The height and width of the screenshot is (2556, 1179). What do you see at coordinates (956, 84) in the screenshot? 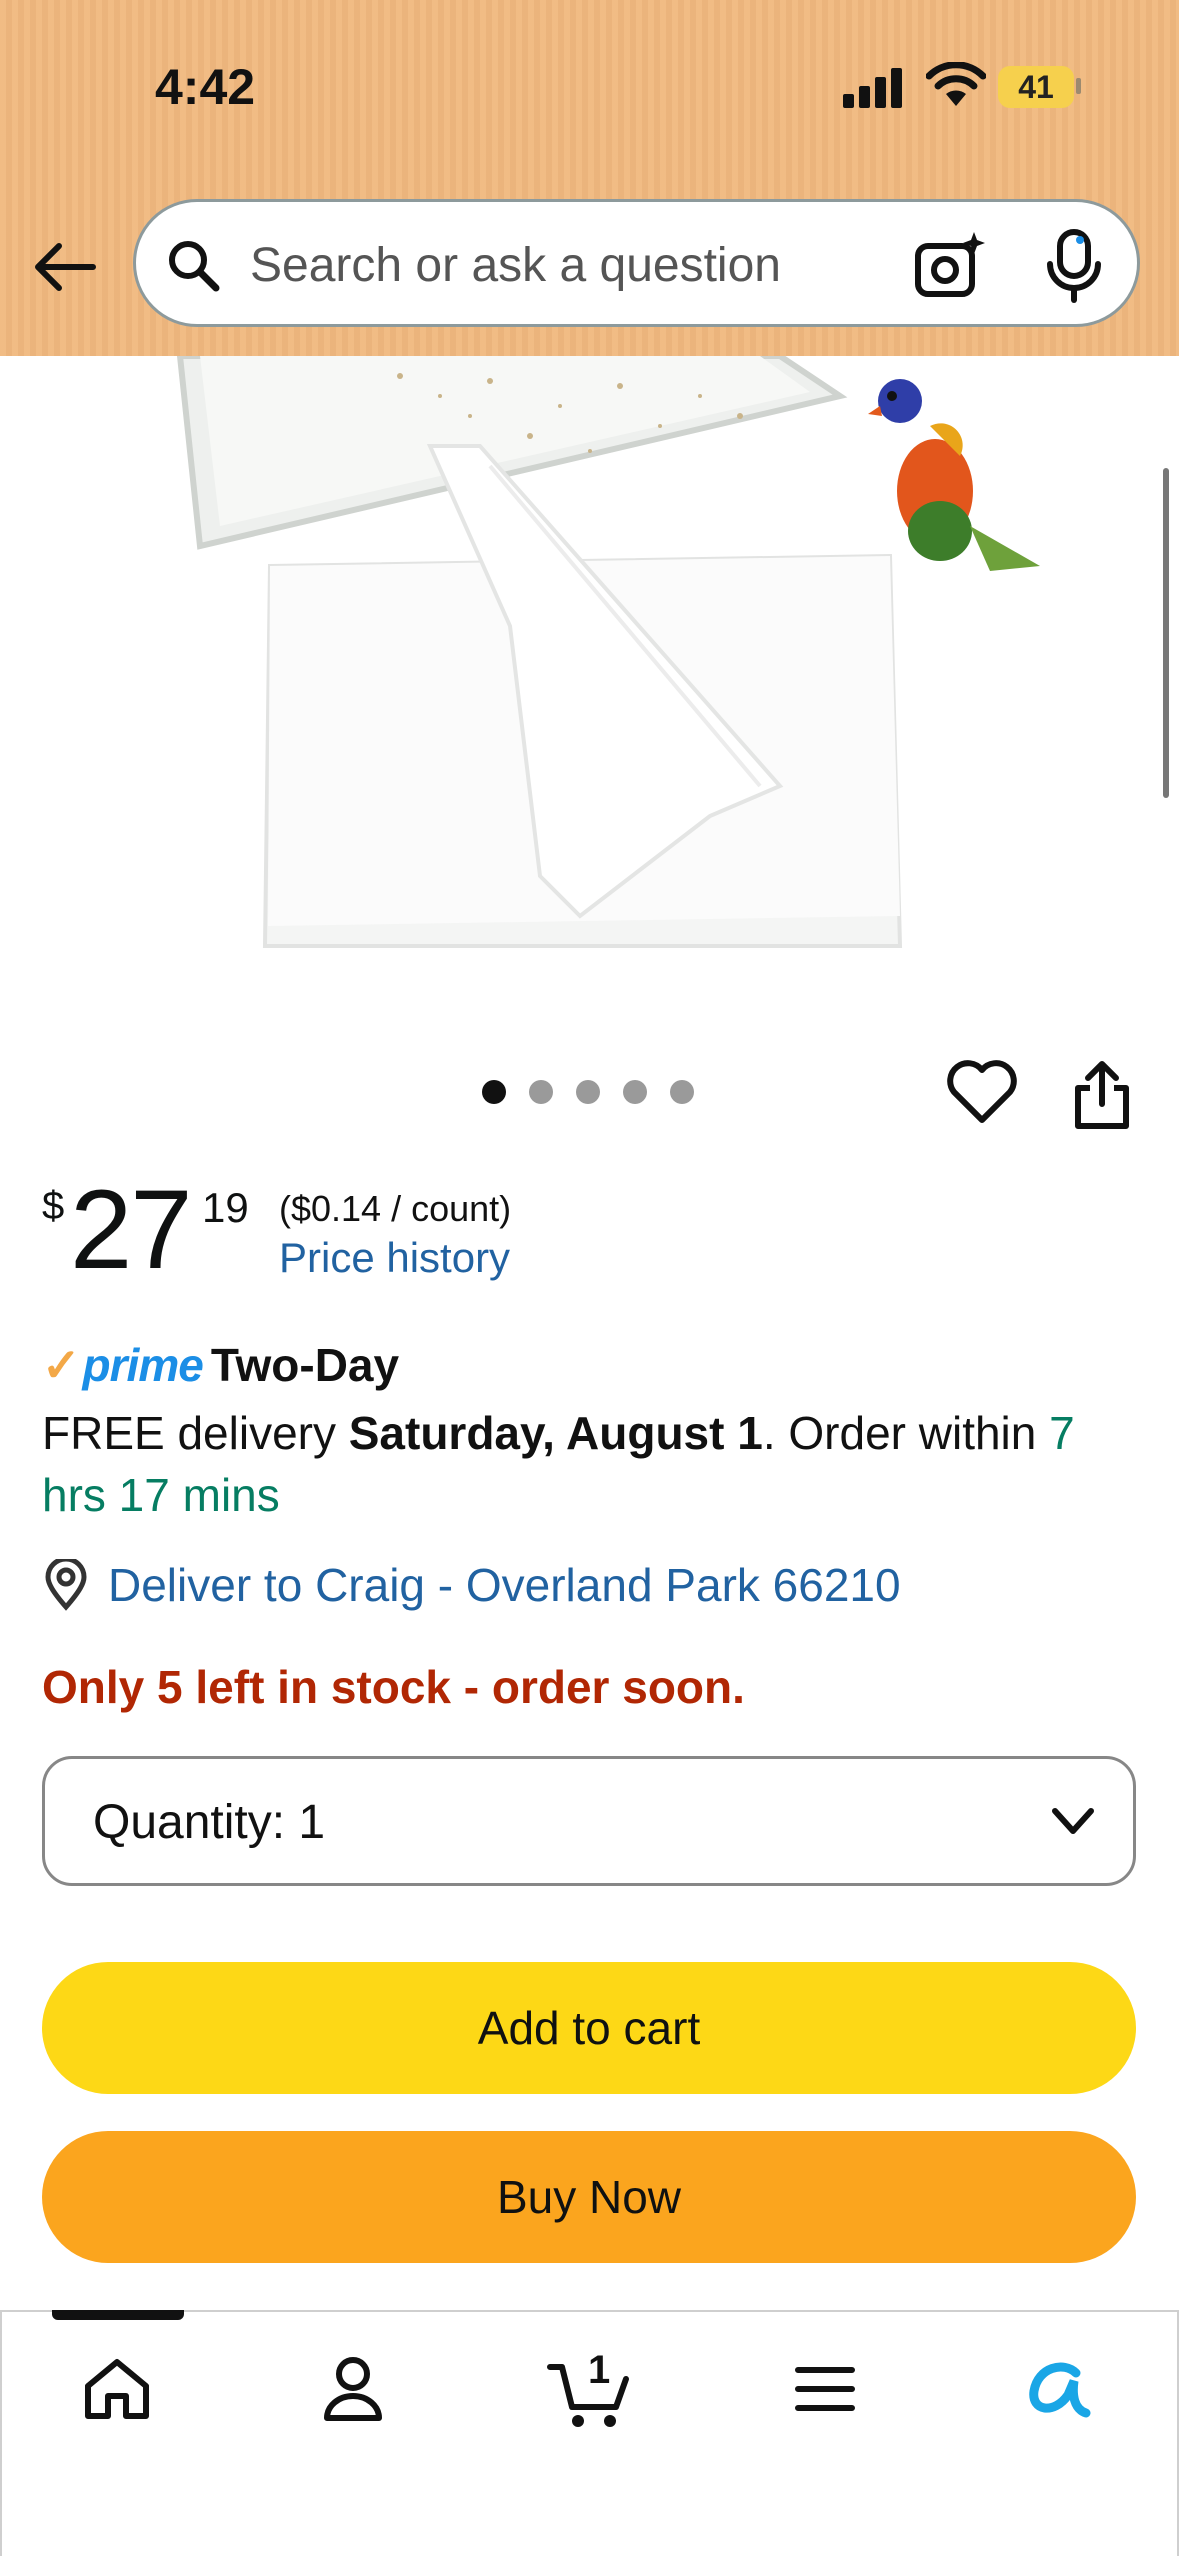
I see `wifi-icon` at bounding box center [956, 84].